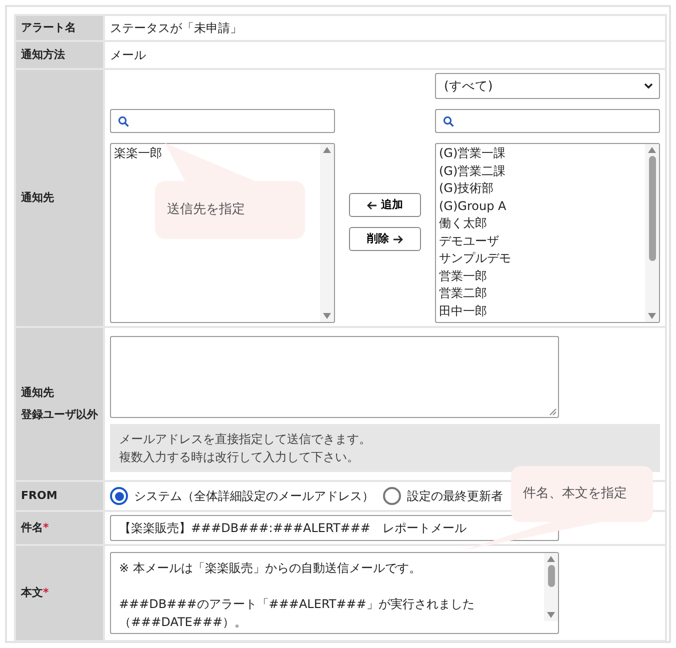 The height and width of the screenshot is (648, 676). What do you see at coordinates (270, 568) in the screenshot?
I see `body-text: ※ 本メールは「楽楽販売」からの自動送信メールです。` at bounding box center [270, 568].